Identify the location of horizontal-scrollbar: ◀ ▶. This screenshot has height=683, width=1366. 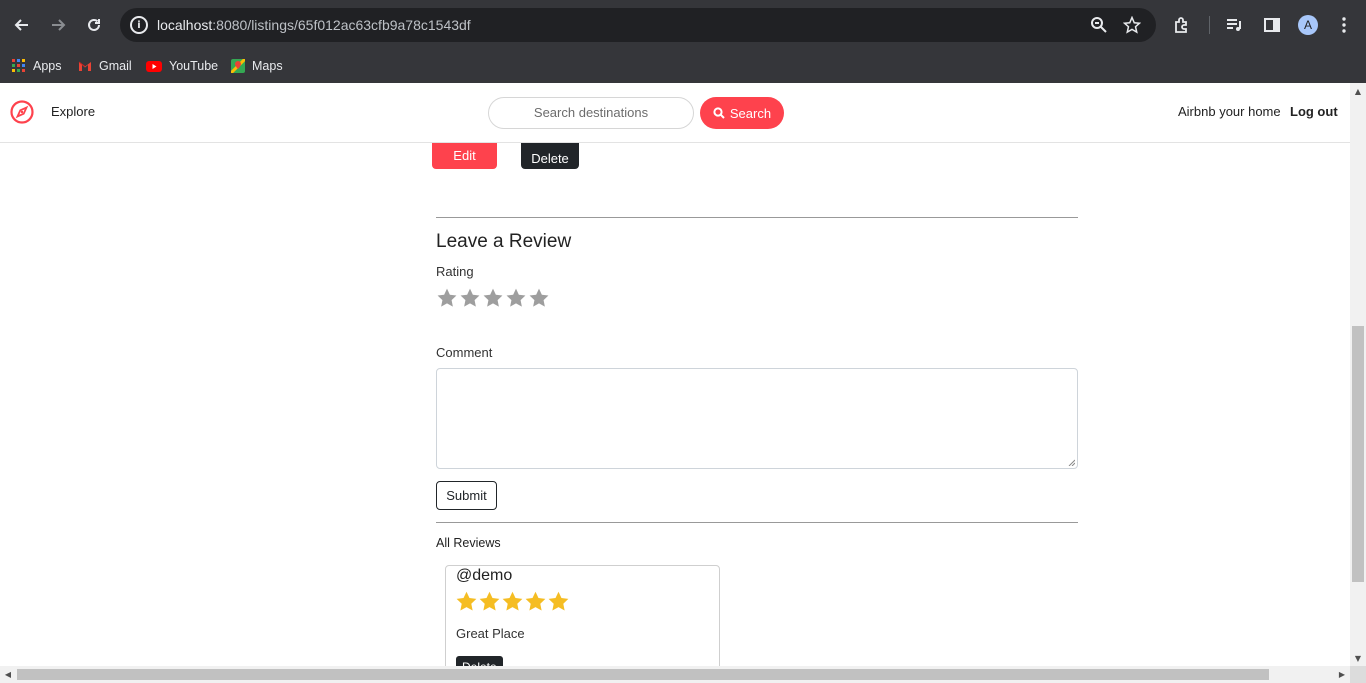
(675, 674).